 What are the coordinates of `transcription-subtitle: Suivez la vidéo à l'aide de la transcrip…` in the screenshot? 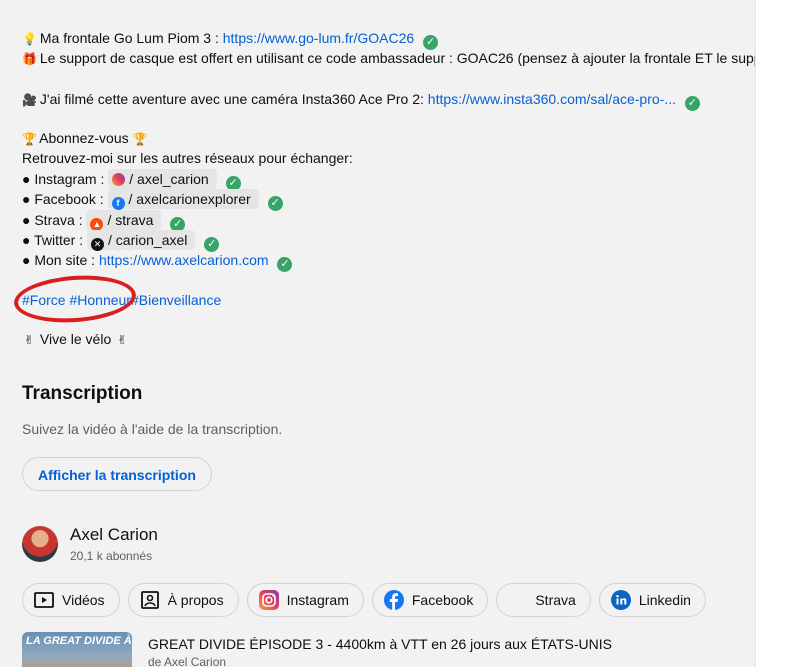 It's located at (152, 429).